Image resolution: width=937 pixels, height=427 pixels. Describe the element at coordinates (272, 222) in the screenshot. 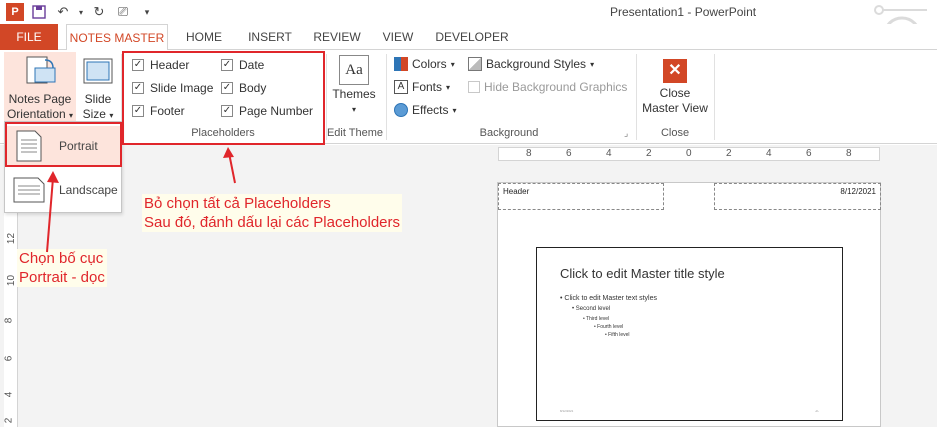

I see `placeholders-annotation-line2: Sau đó, đánh dấu lại các Placeholders` at that location.